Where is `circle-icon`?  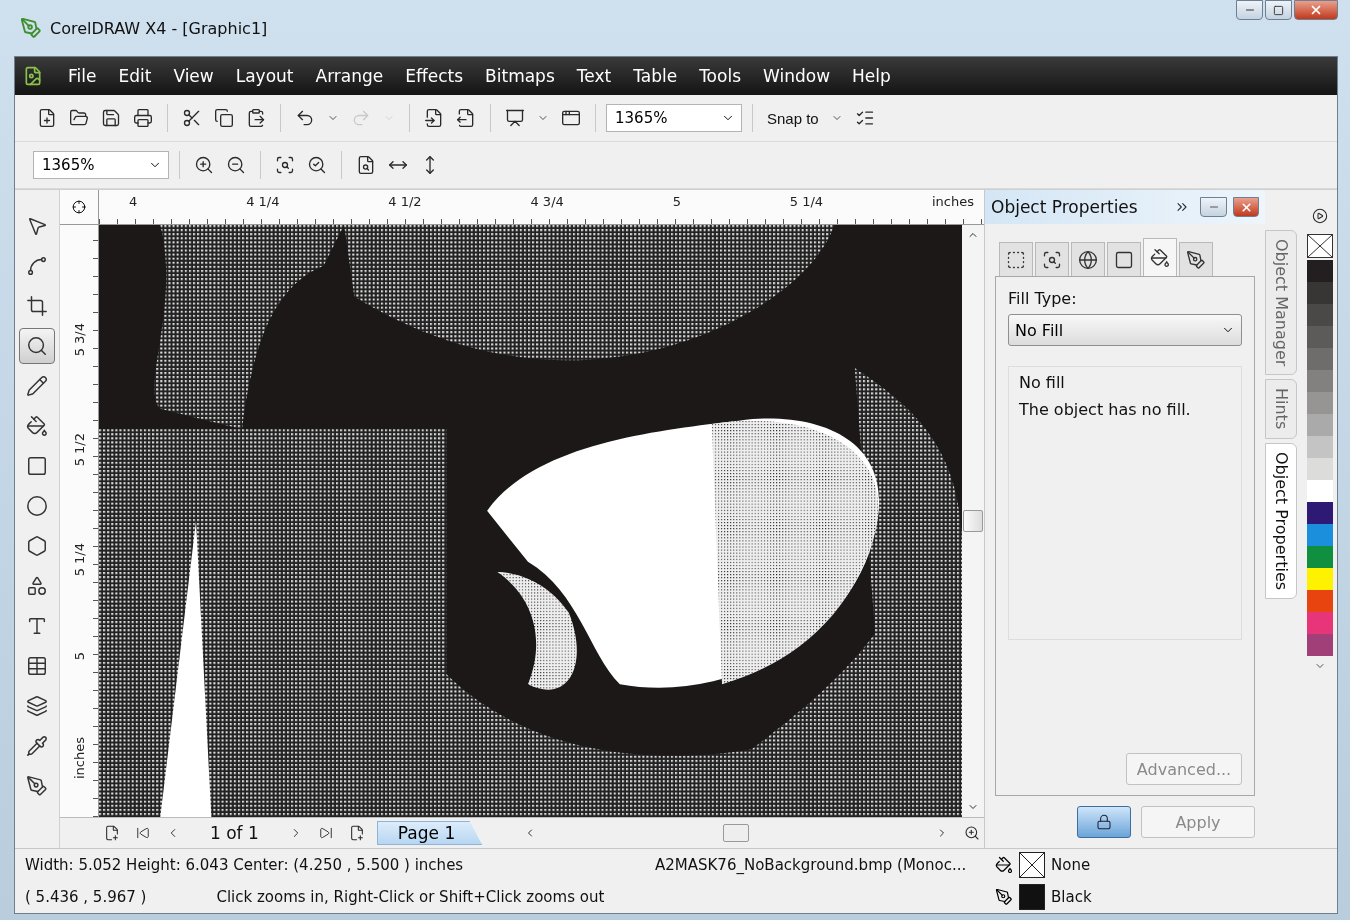
circle-icon is located at coordinates (37, 506).